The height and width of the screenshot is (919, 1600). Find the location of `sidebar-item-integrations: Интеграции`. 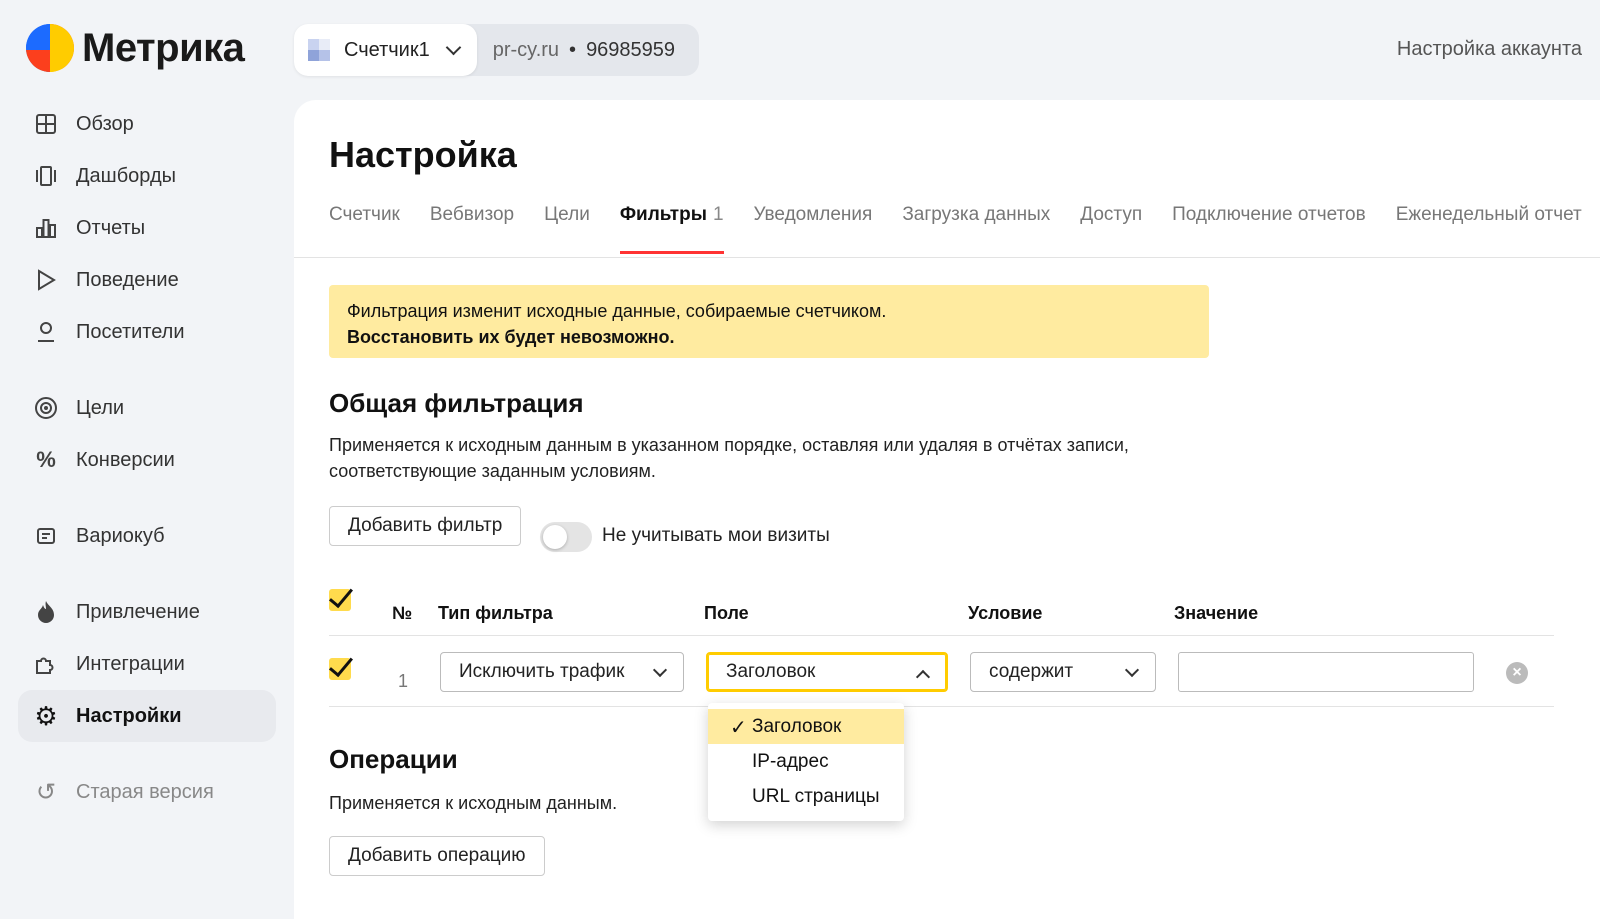

sidebar-item-integrations: Интеграции is located at coordinates (147, 664).